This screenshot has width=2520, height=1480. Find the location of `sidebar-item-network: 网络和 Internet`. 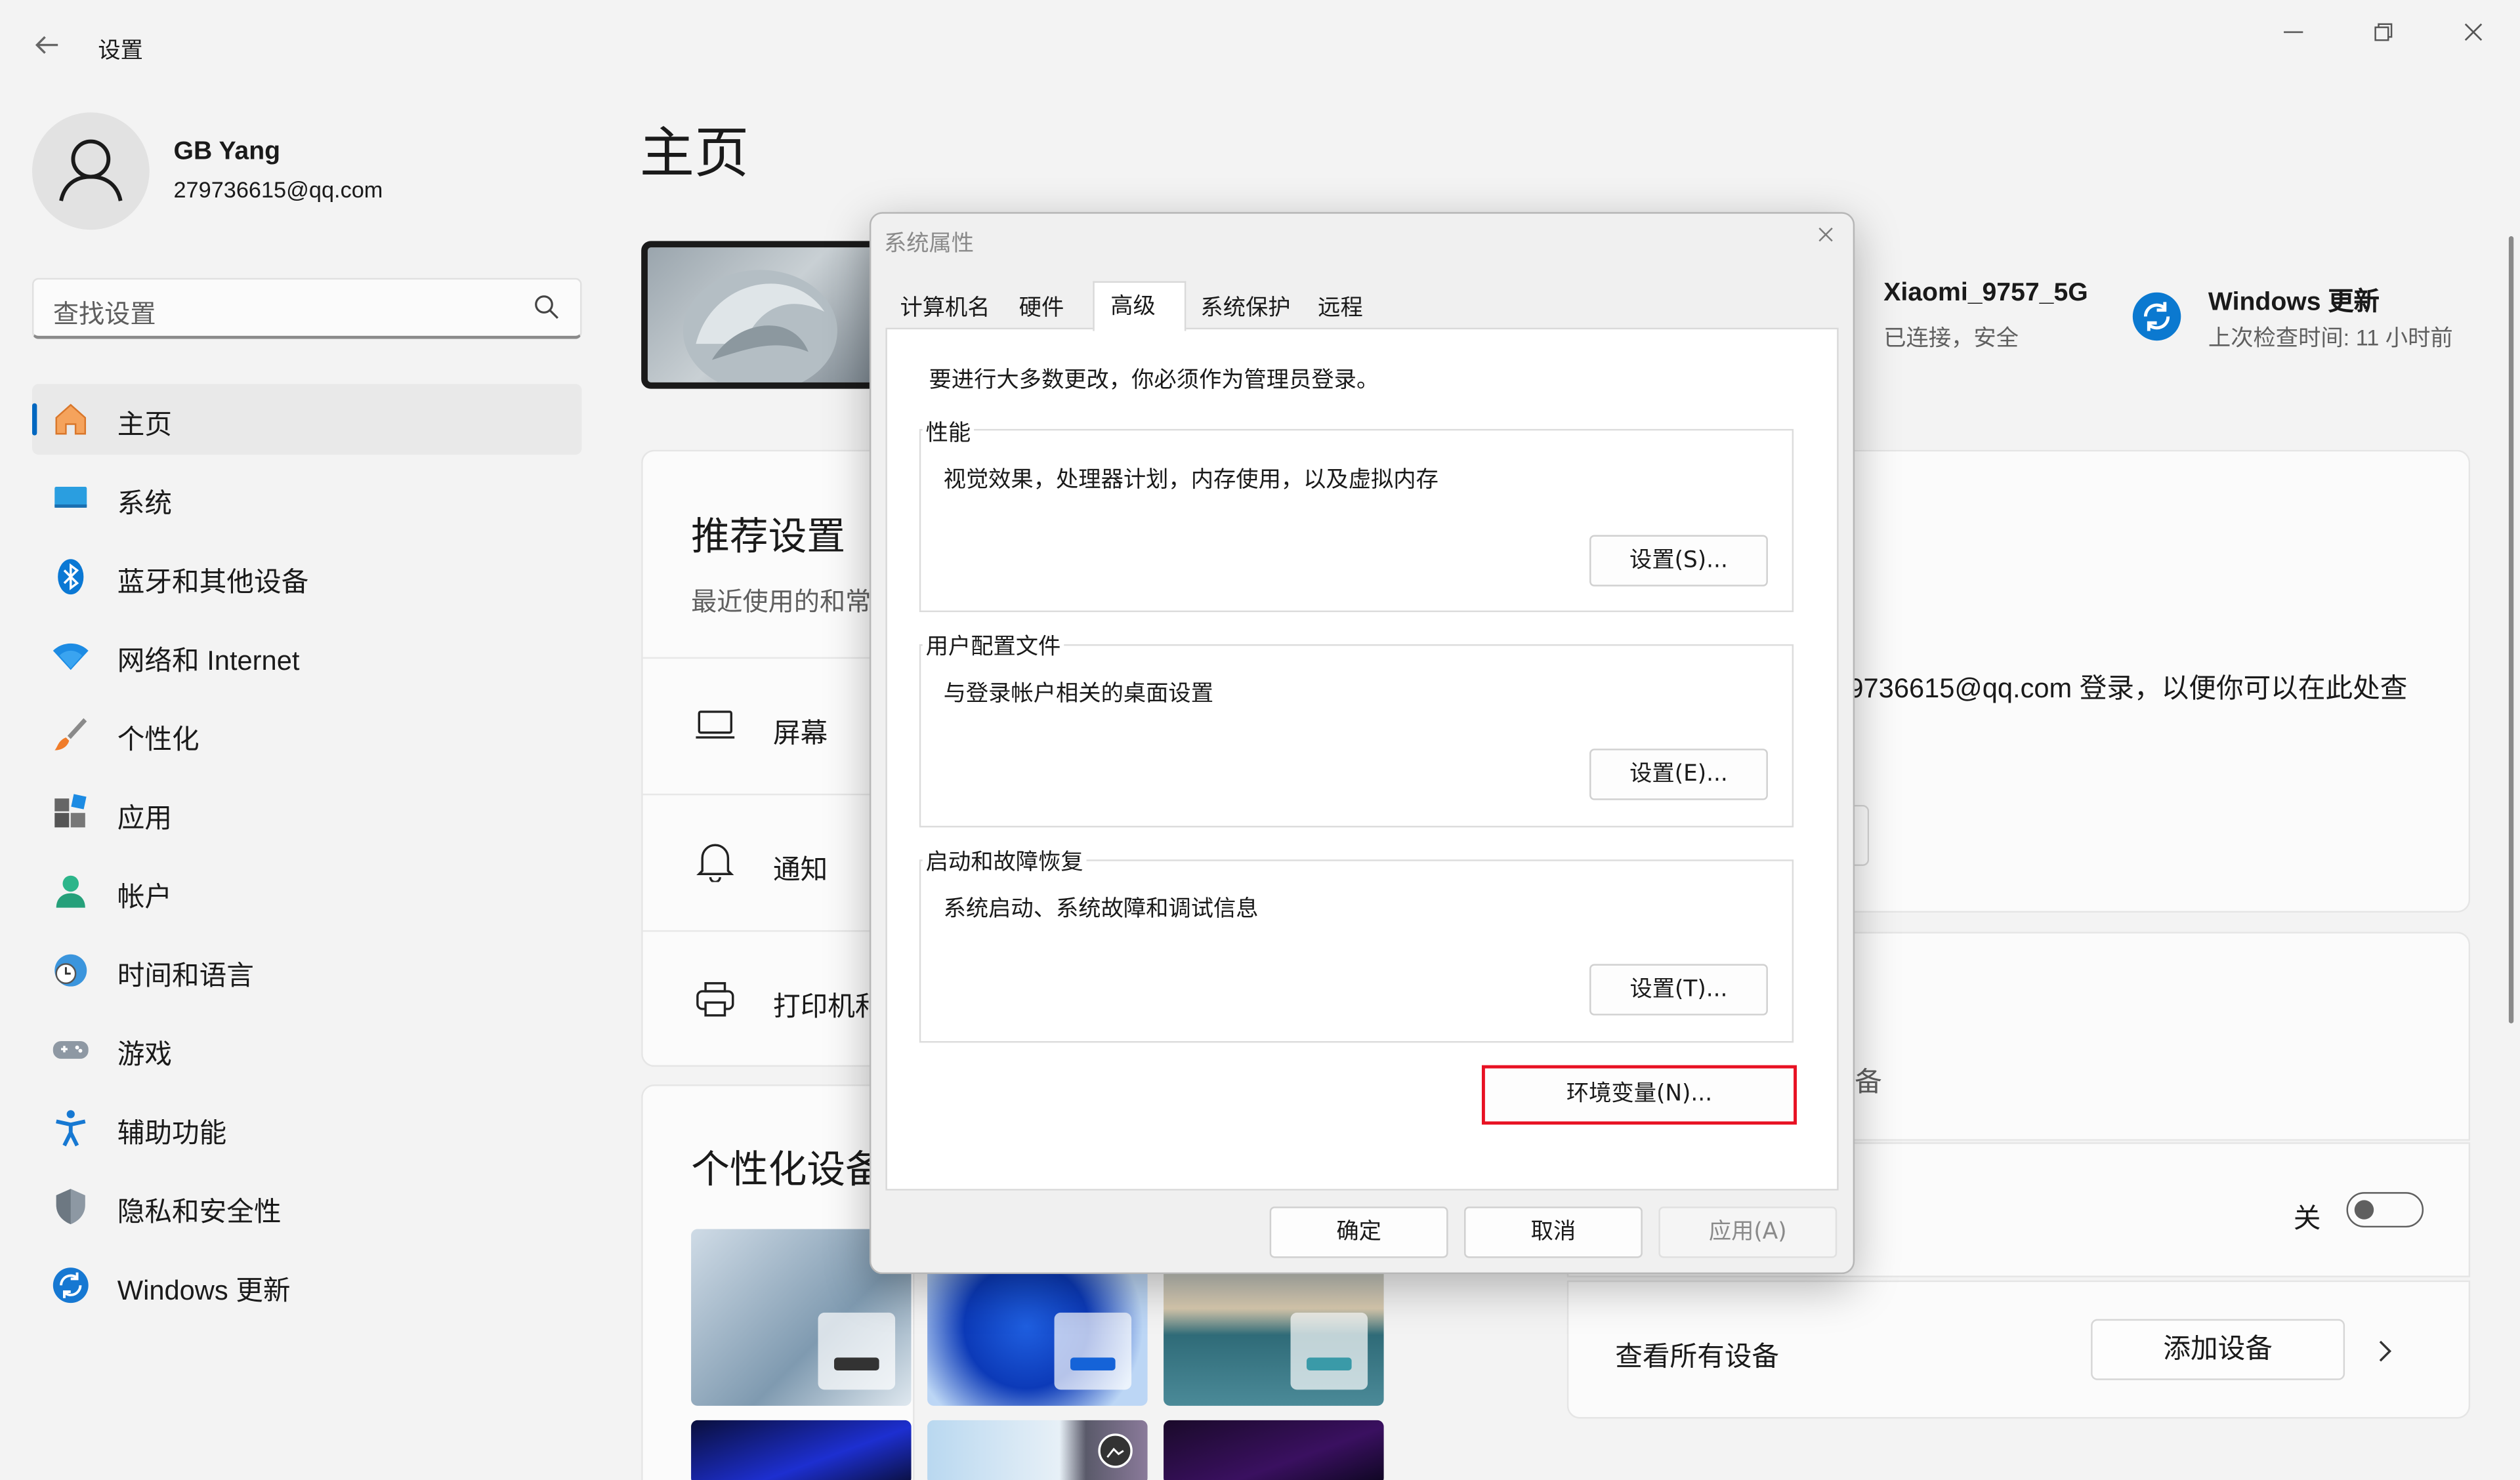

sidebar-item-network: 网络和 Internet is located at coordinates (307, 655).